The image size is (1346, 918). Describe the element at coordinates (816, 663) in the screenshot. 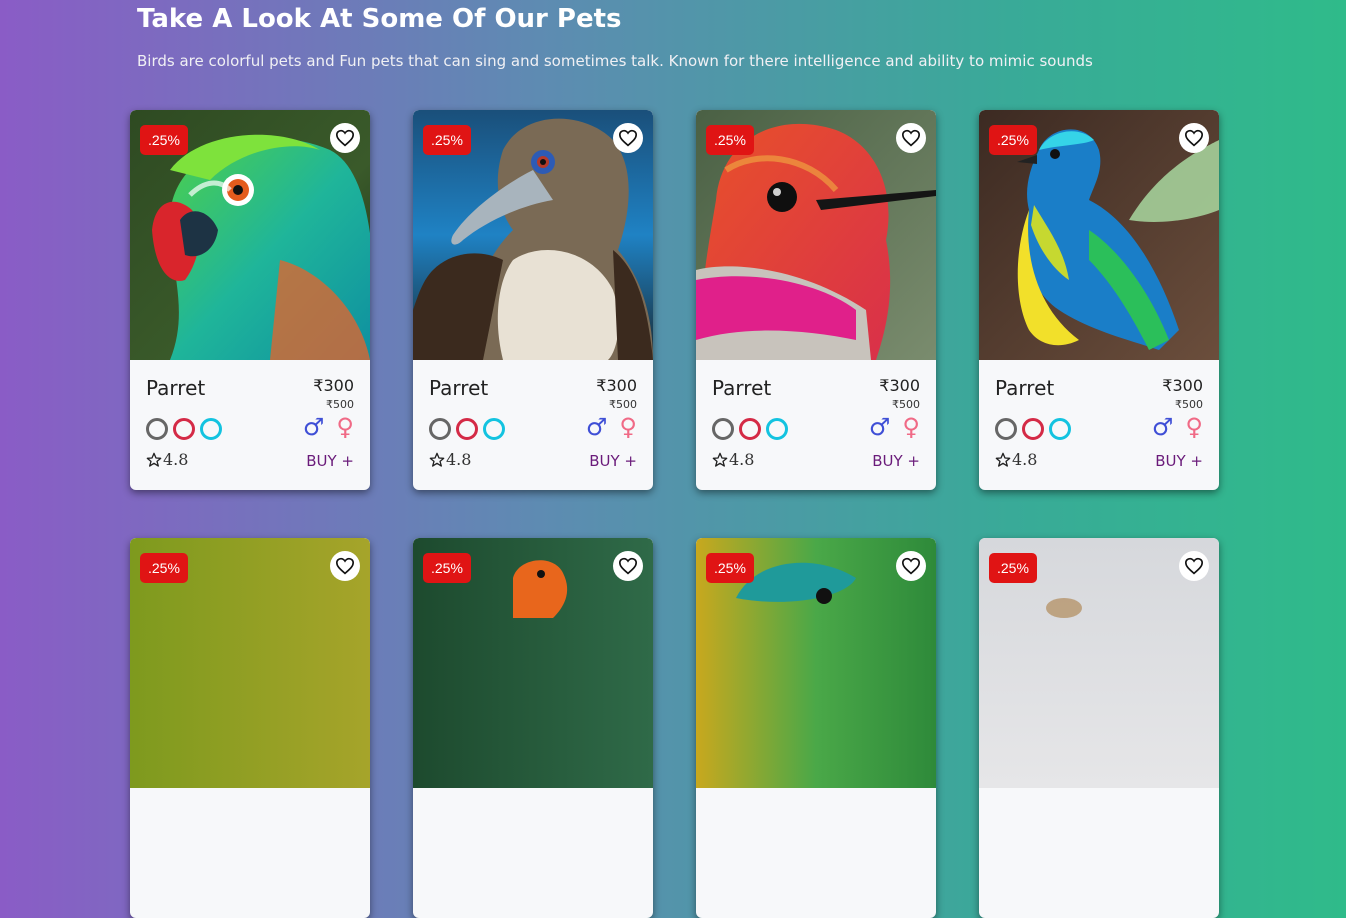

I see `pet-image-teal-bird: .25%` at that location.